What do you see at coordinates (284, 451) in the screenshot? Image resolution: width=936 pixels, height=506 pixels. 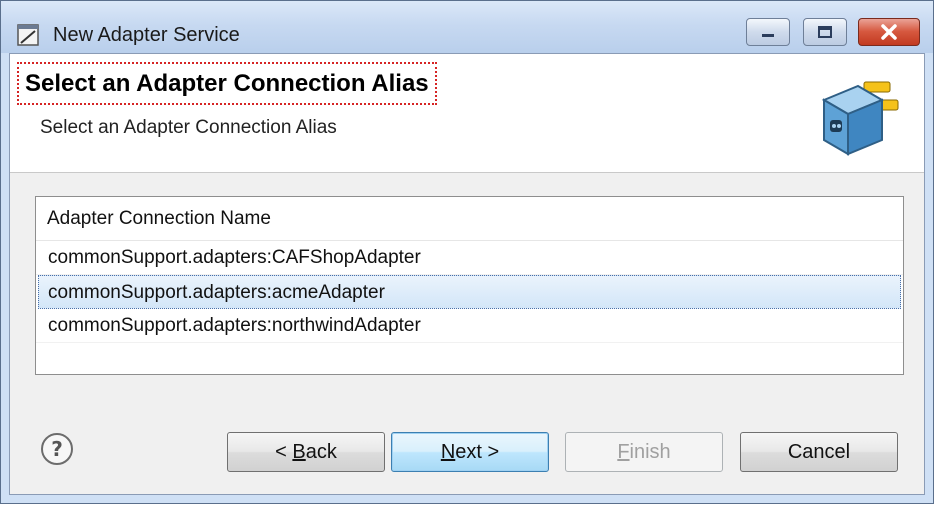 I see `back-prefix: <` at bounding box center [284, 451].